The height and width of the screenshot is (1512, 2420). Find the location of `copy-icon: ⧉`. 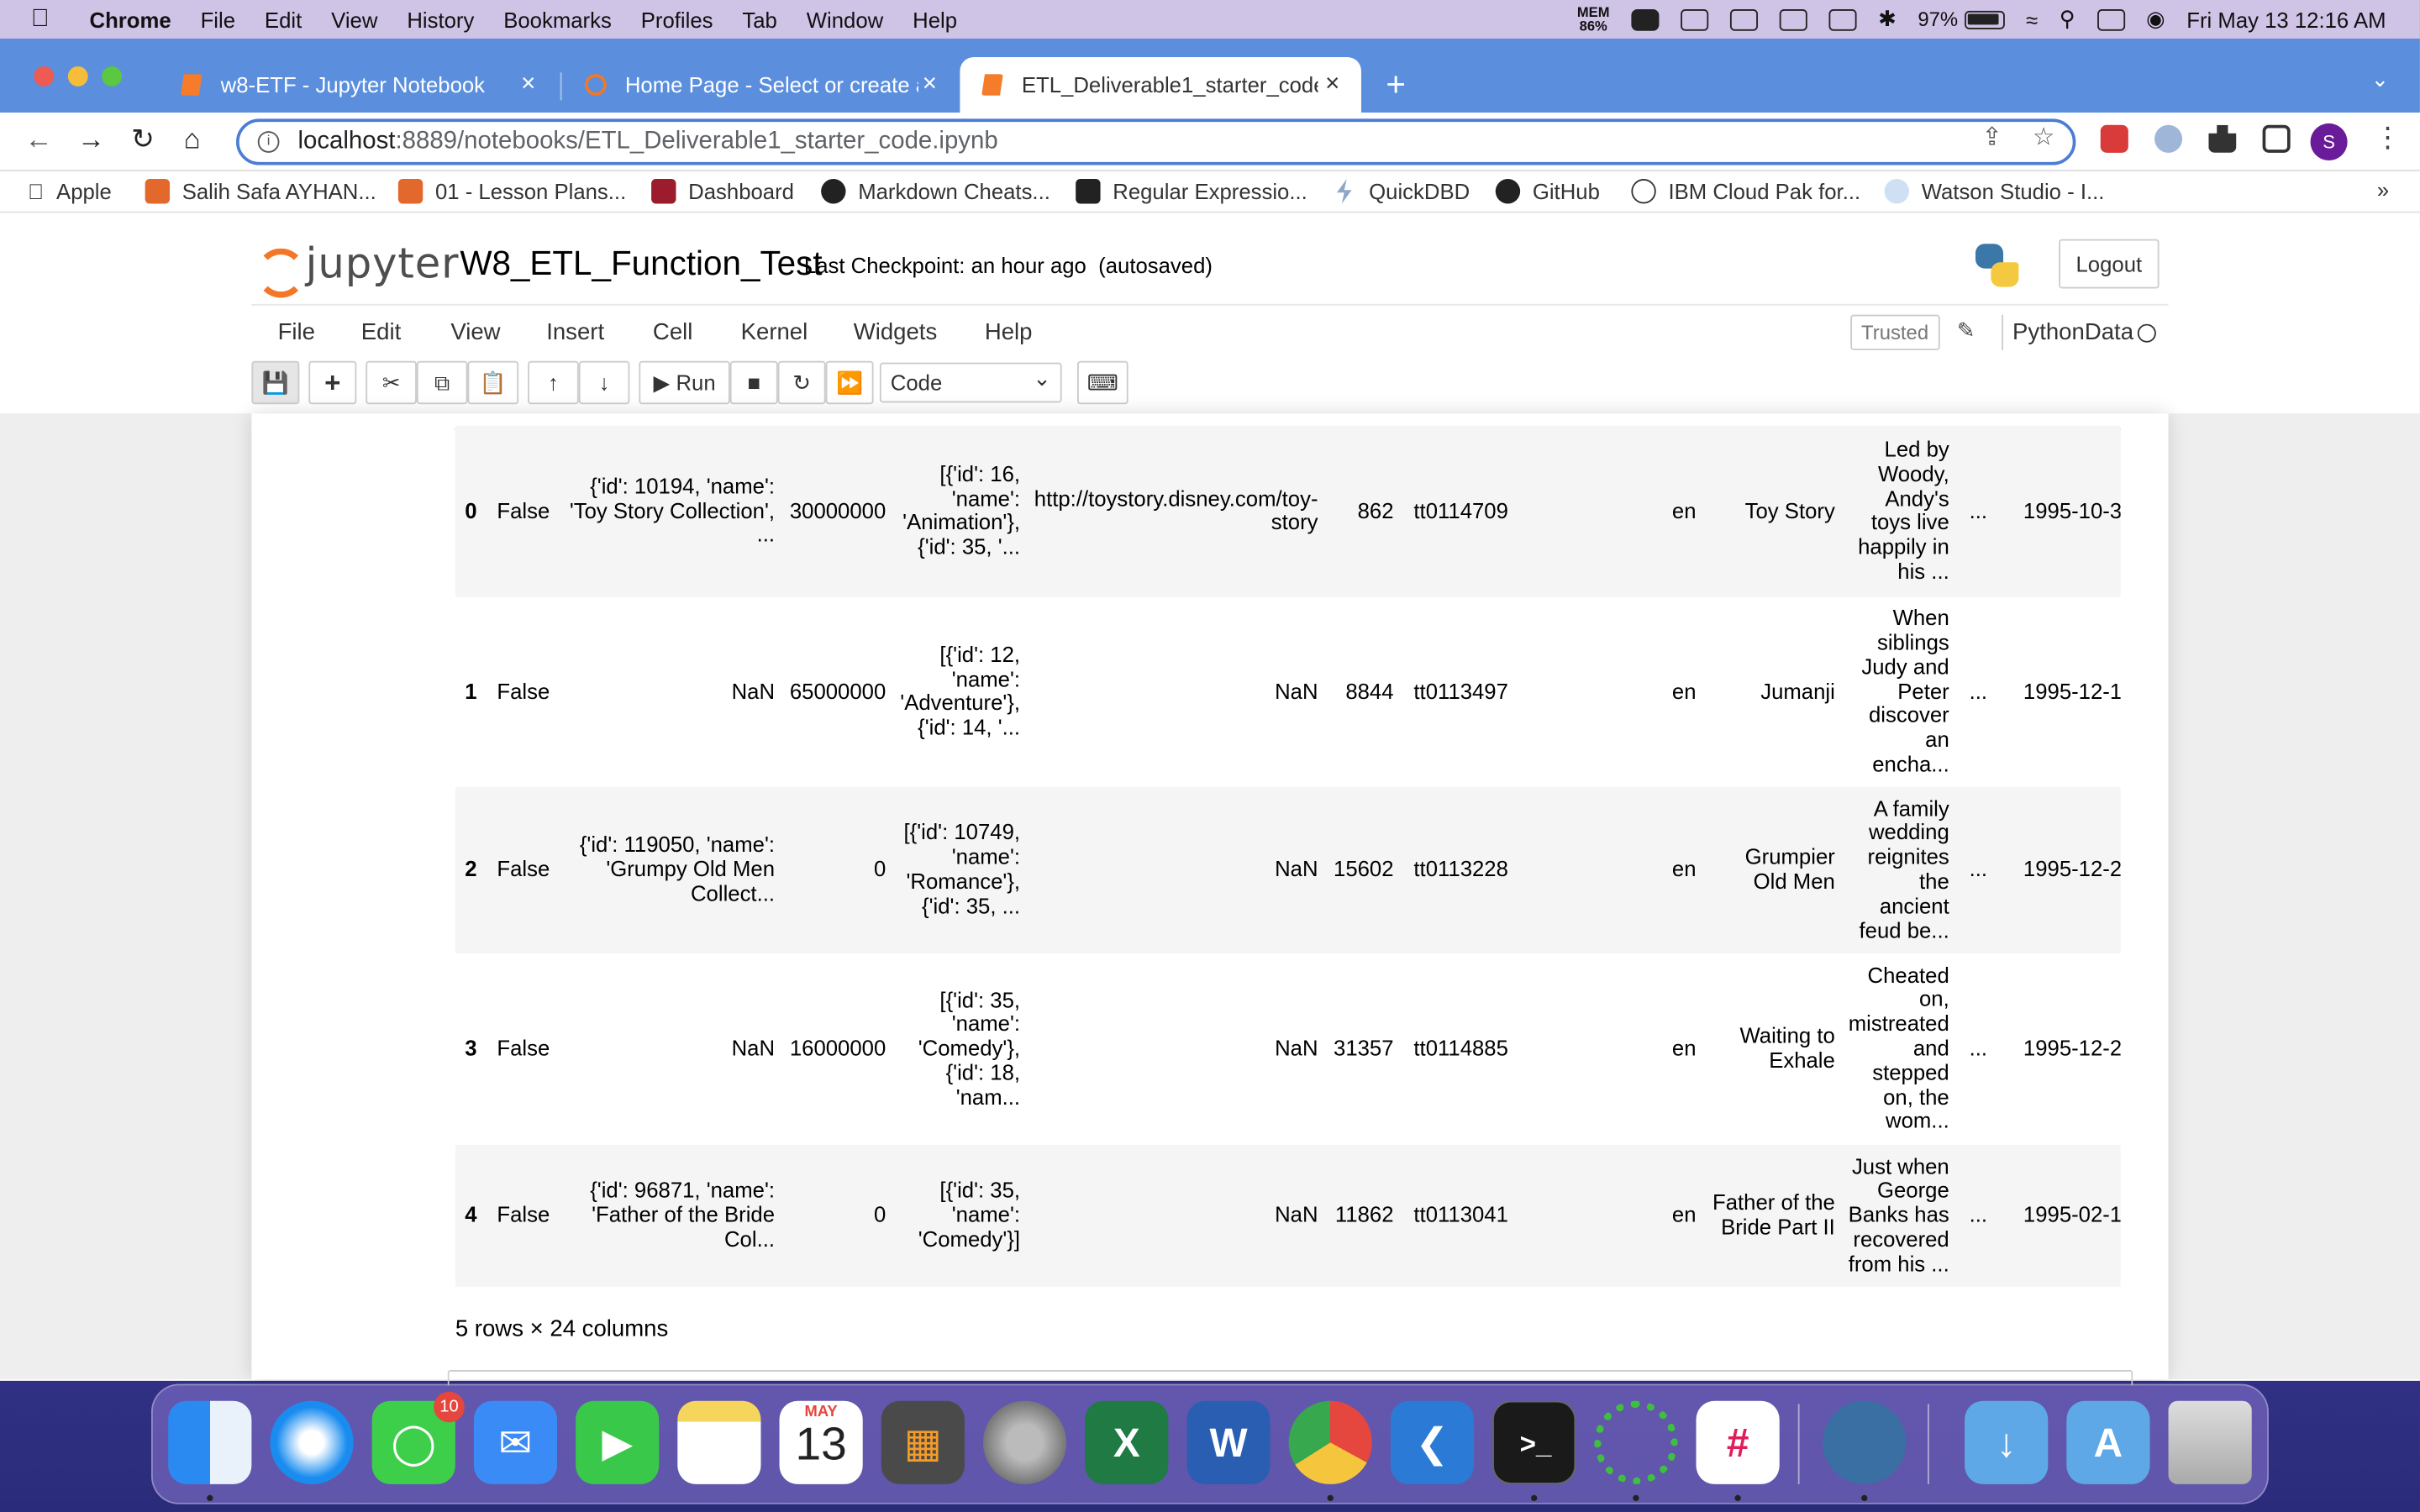

copy-icon: ⧉ is located at coordinates (442, 382).